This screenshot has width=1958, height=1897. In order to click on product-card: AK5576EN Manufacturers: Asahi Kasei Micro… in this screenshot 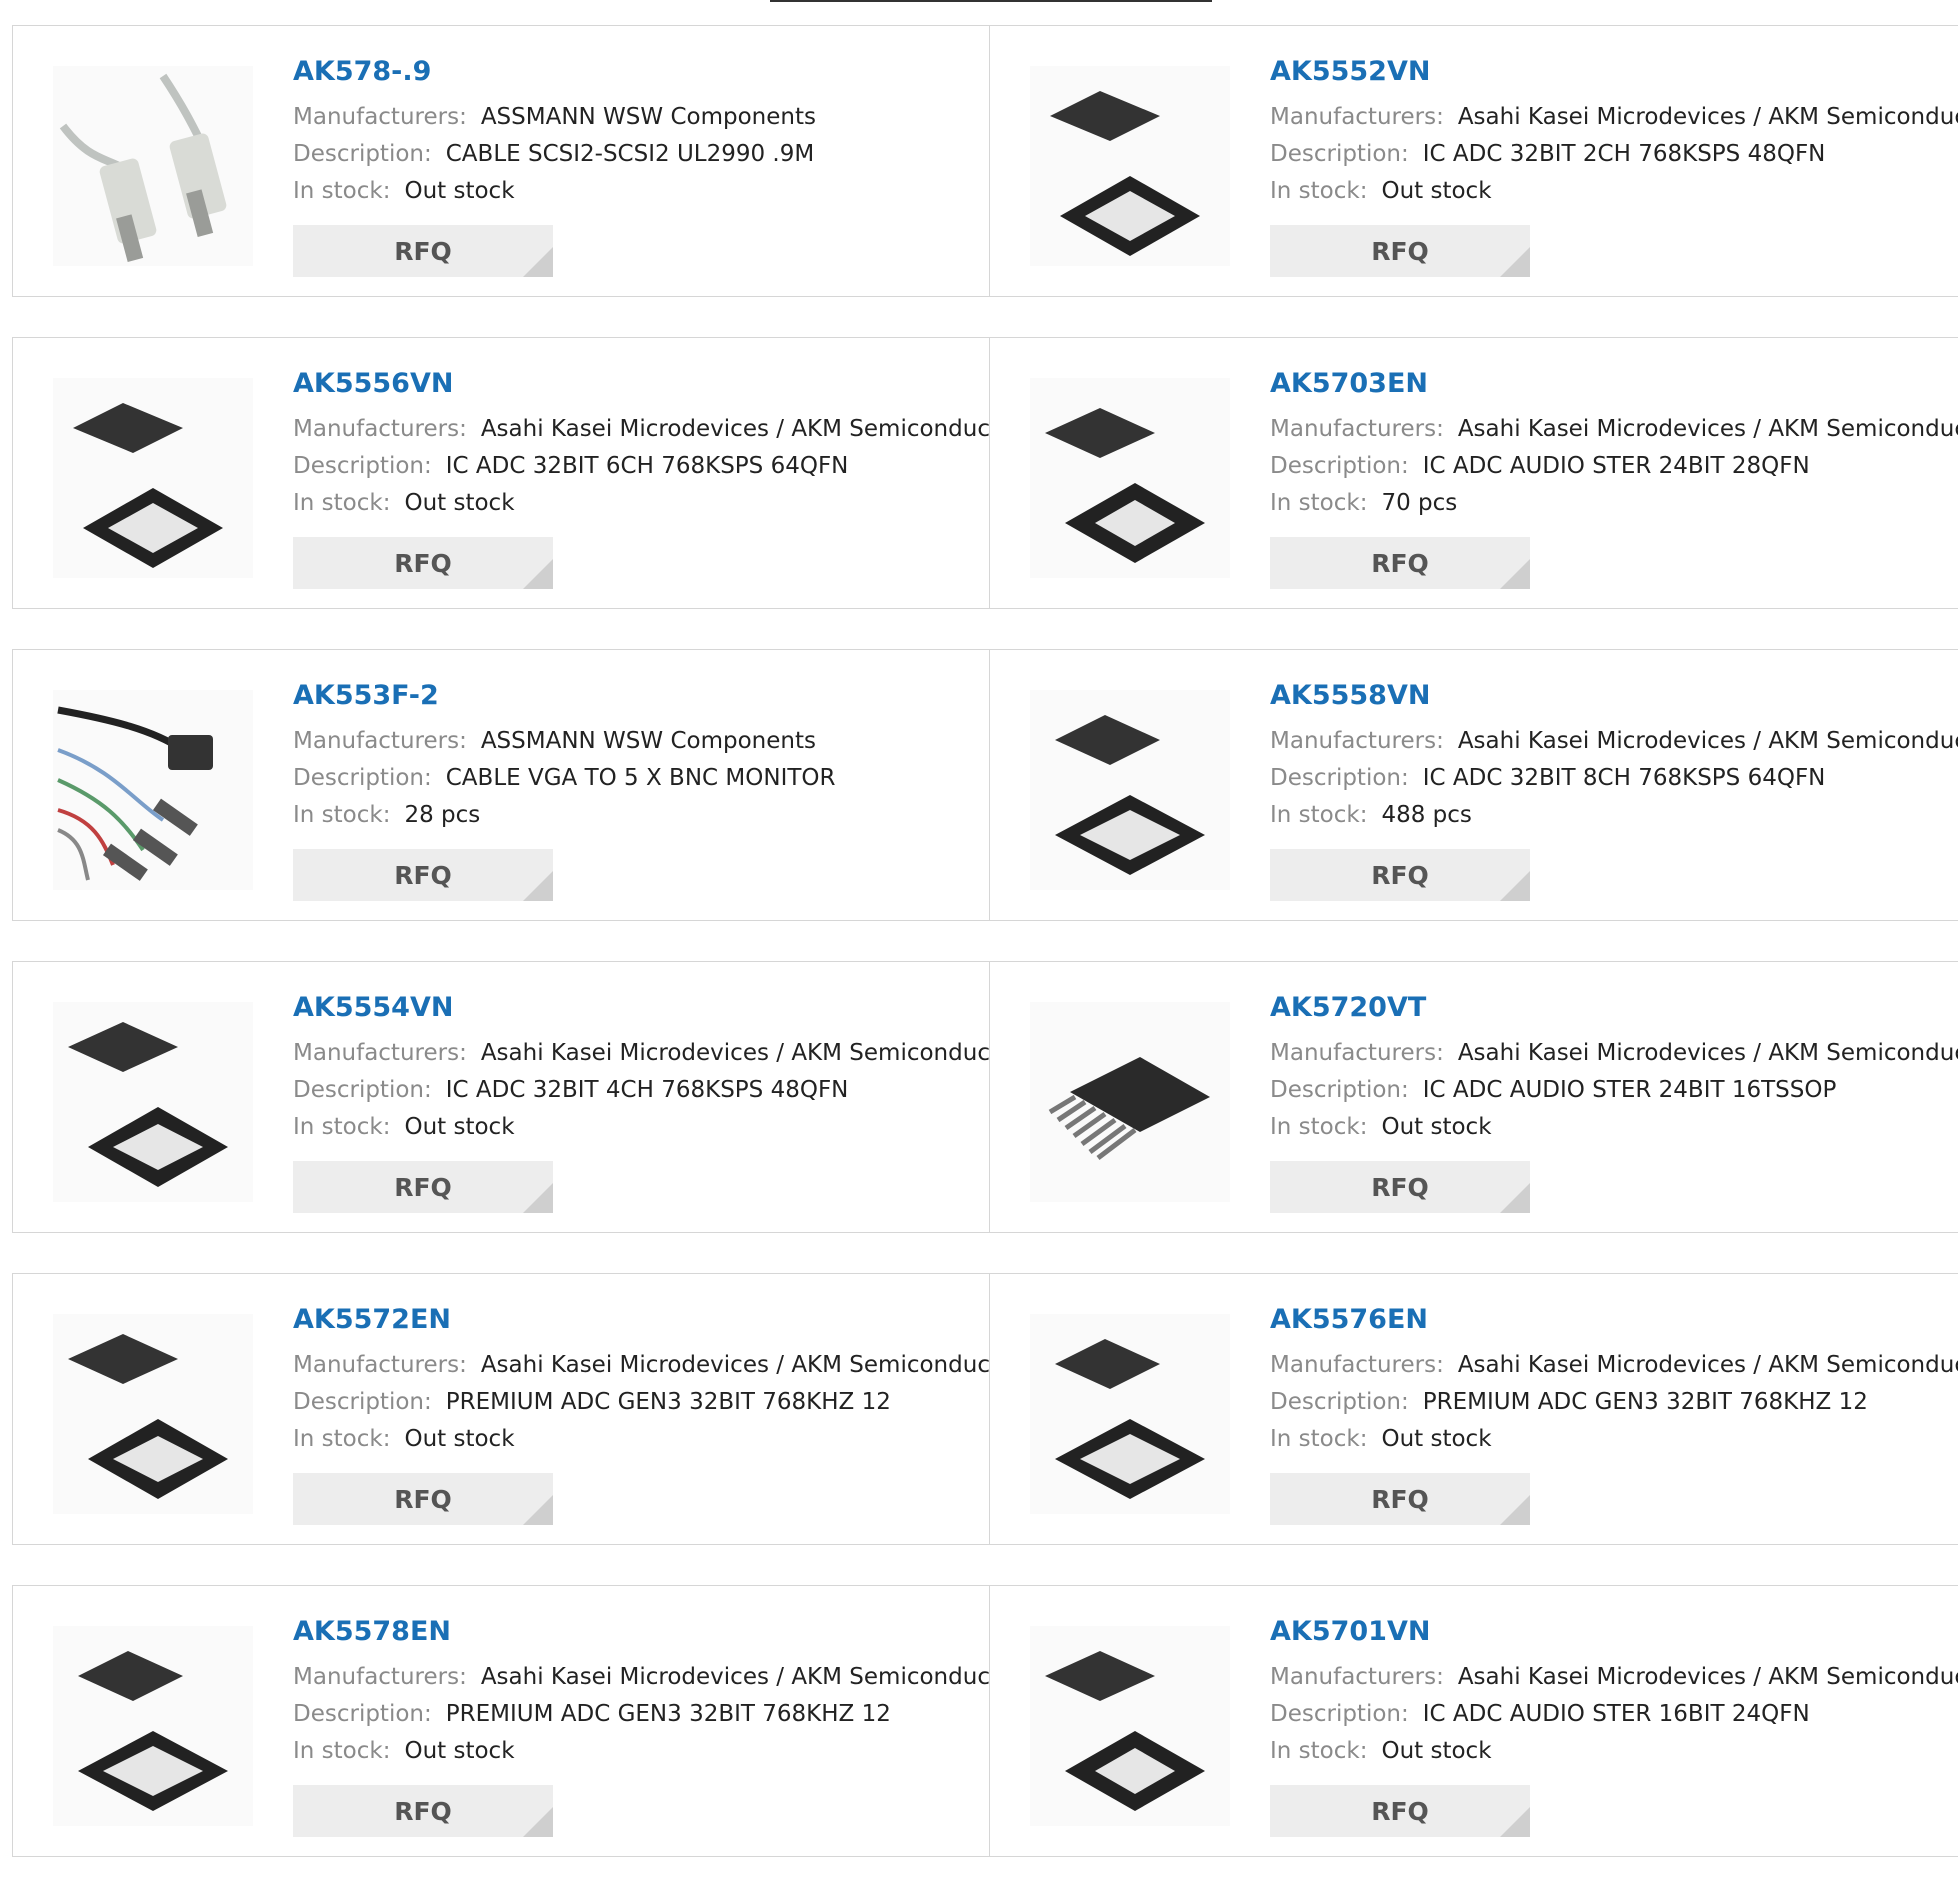, I will do `click(1473, 1409)`.